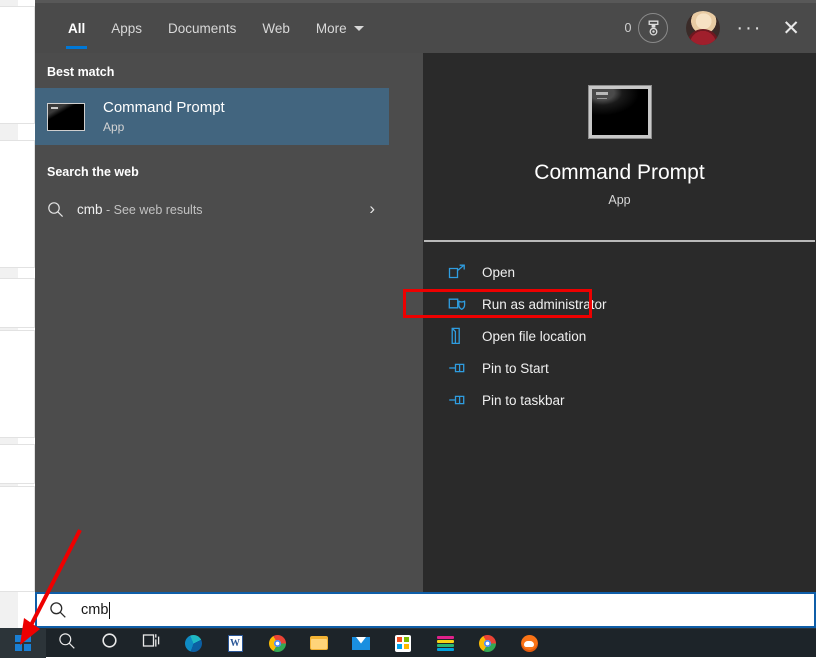 This screenshot has height=658, width=816. I want to click on tab-apps-label: Apps, so click(127, 28).